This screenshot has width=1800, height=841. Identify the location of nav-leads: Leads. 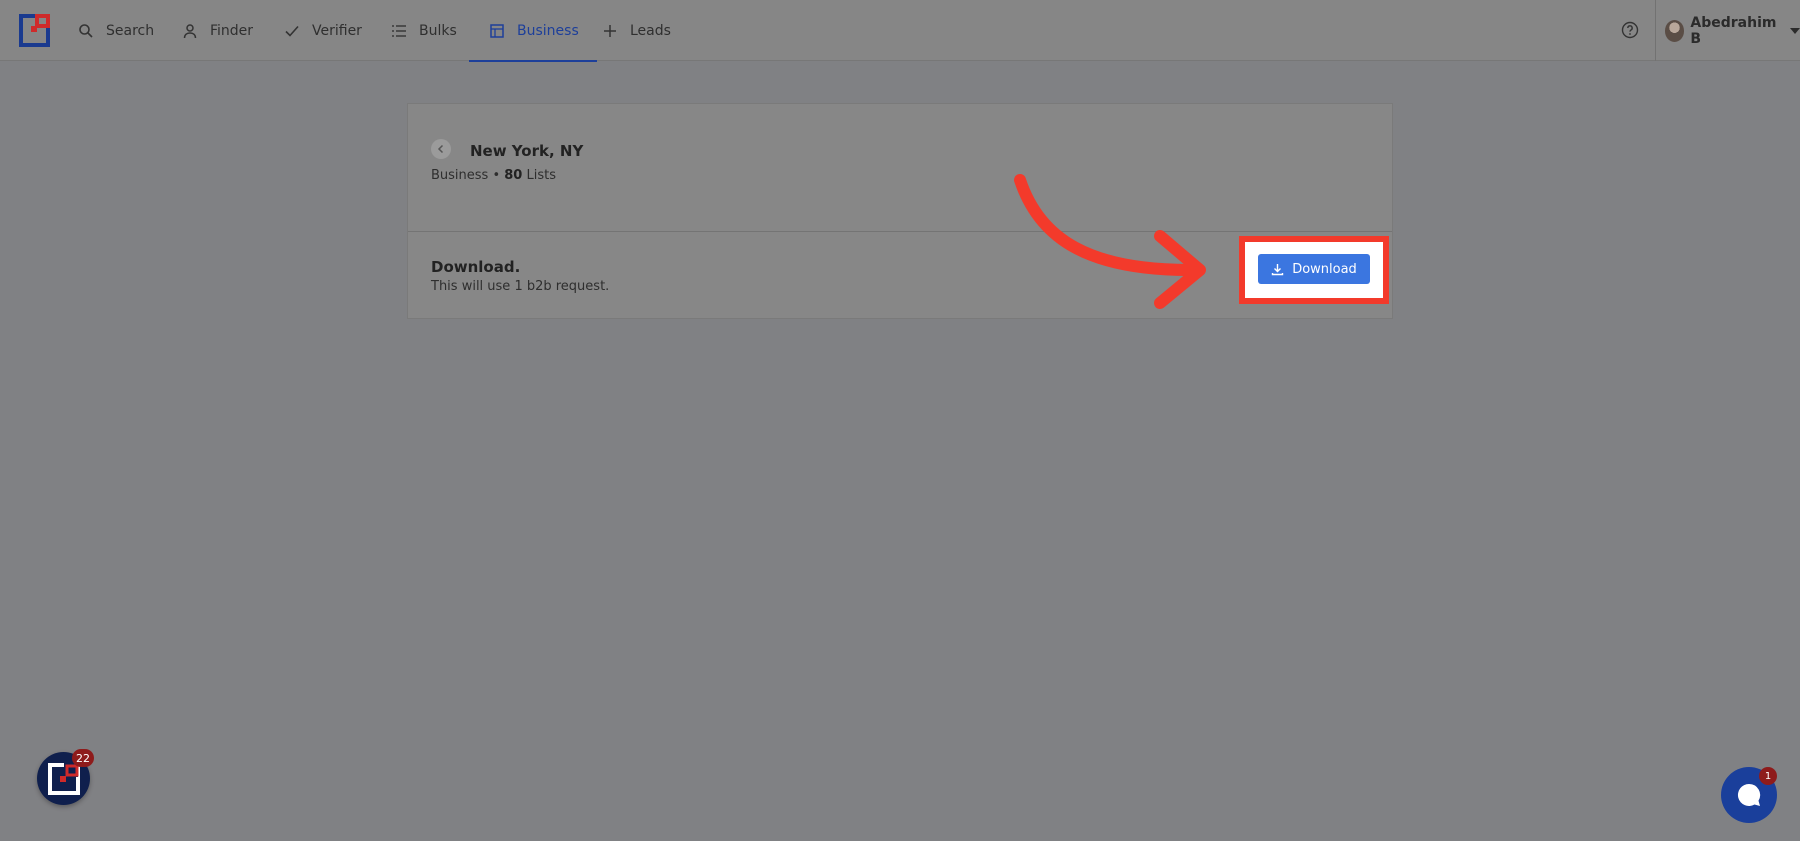
(636, 30).